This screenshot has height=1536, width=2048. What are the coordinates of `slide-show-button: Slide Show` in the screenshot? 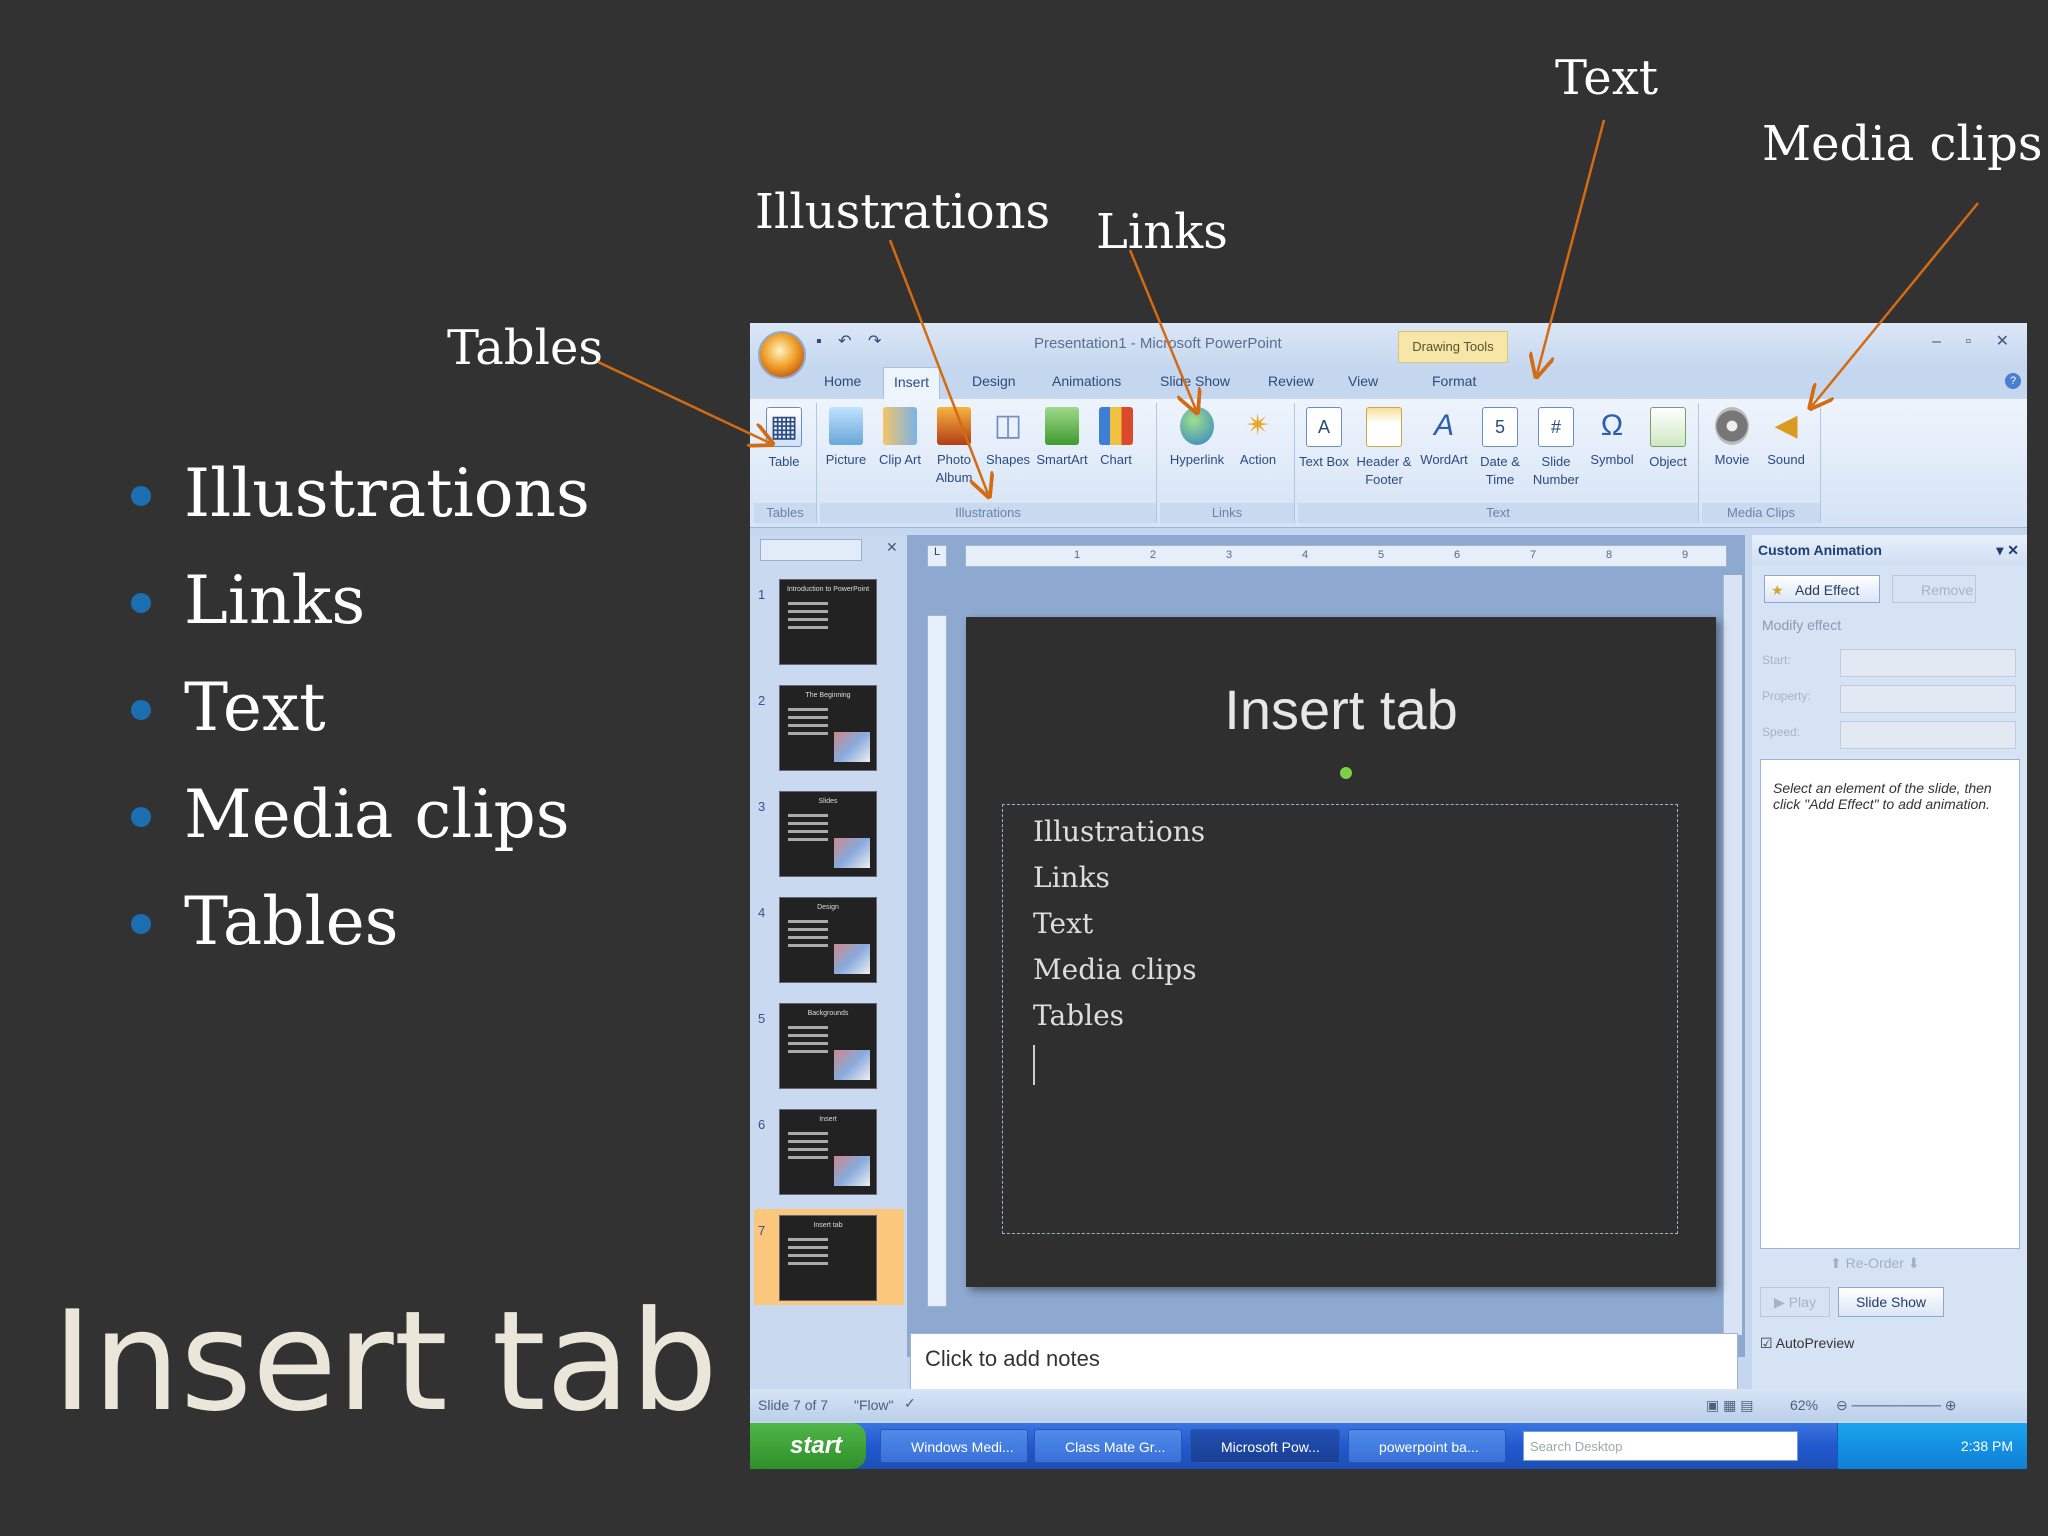 It's located at (1891, 1302).